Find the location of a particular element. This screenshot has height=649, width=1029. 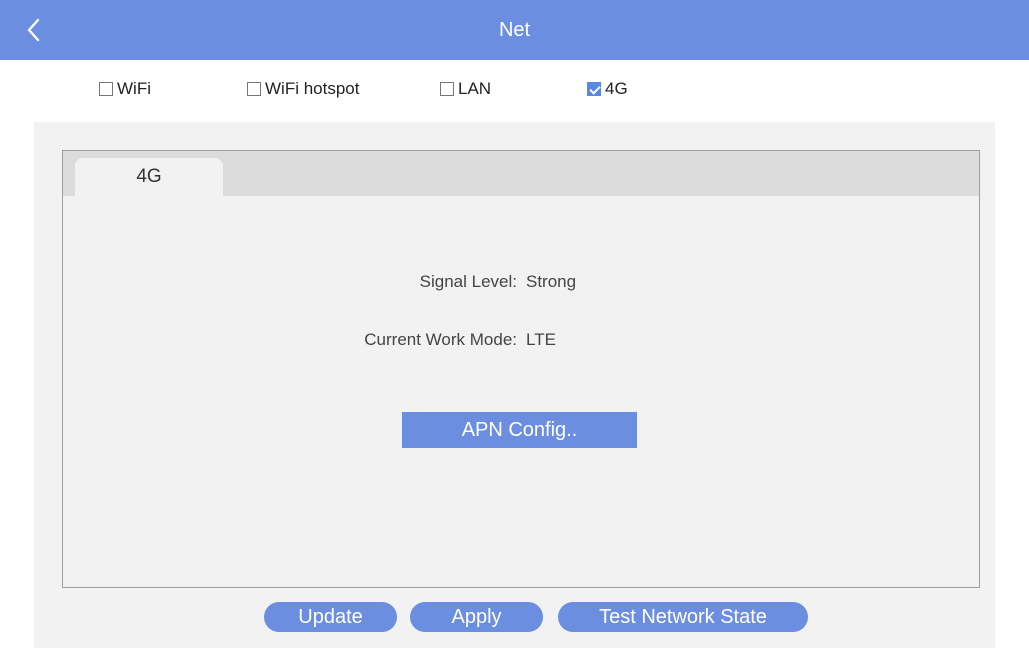

signal-level-label: Signal Level: is located at coordinates (468, 281).